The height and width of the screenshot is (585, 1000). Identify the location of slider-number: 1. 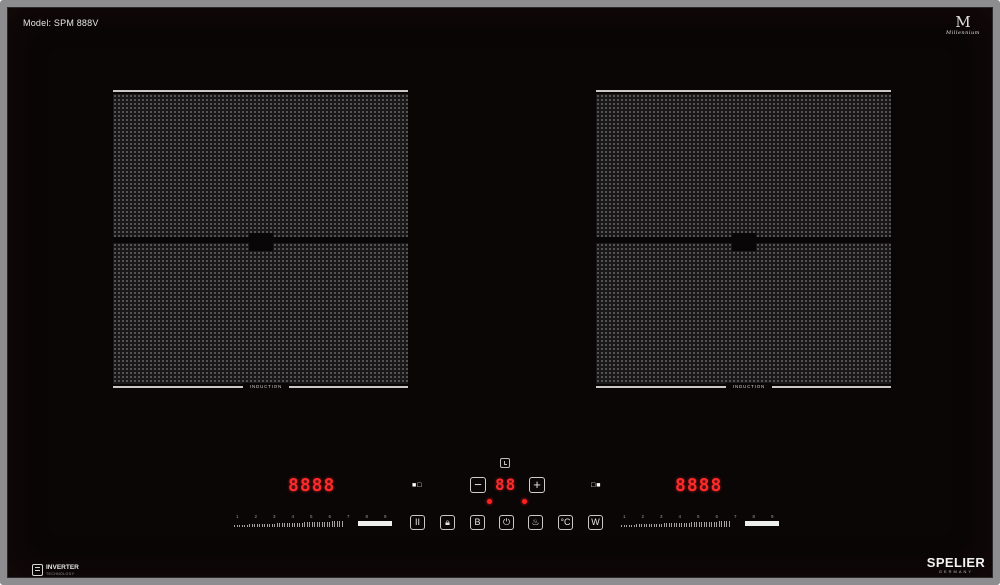
(624, 516).